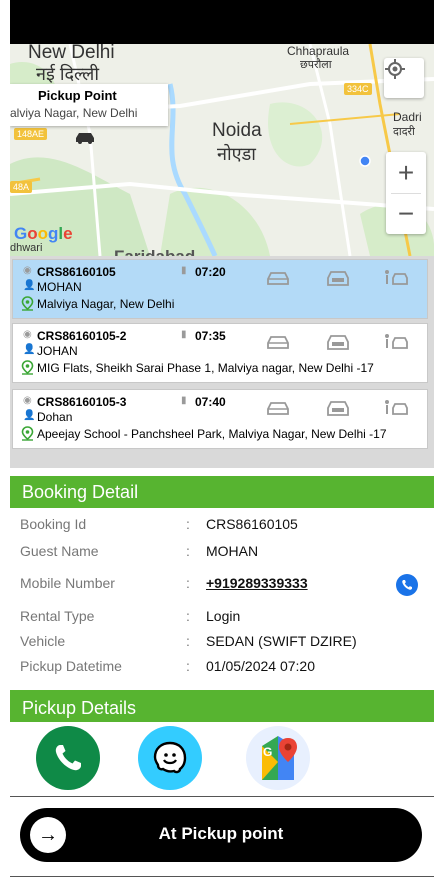 This screenshot has width=434, height=881. What do you see at coordinates (267, 752) in the screenshot?
I see `svg-text: G` at bounding box center [267, 752].